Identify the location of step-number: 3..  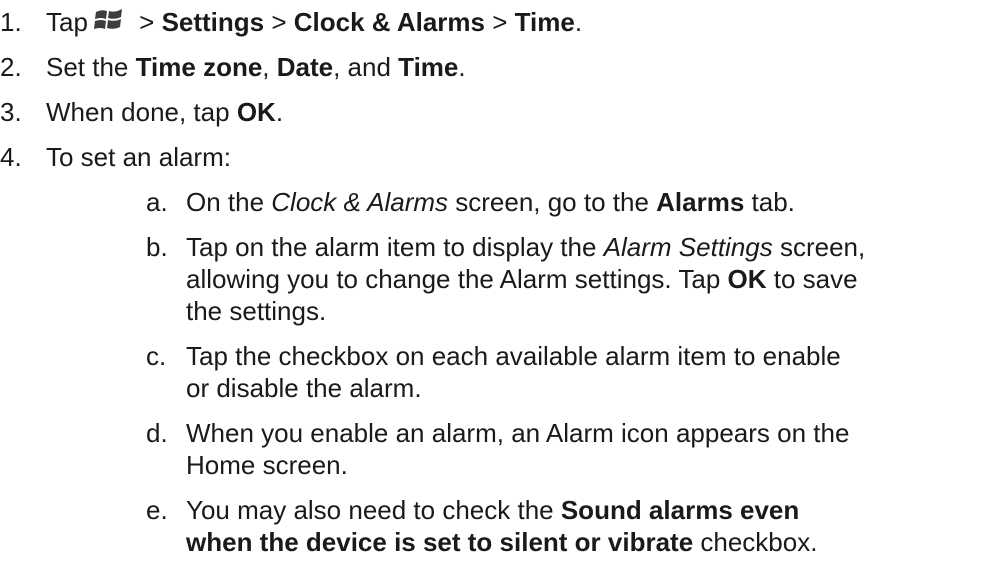
(11, 112).